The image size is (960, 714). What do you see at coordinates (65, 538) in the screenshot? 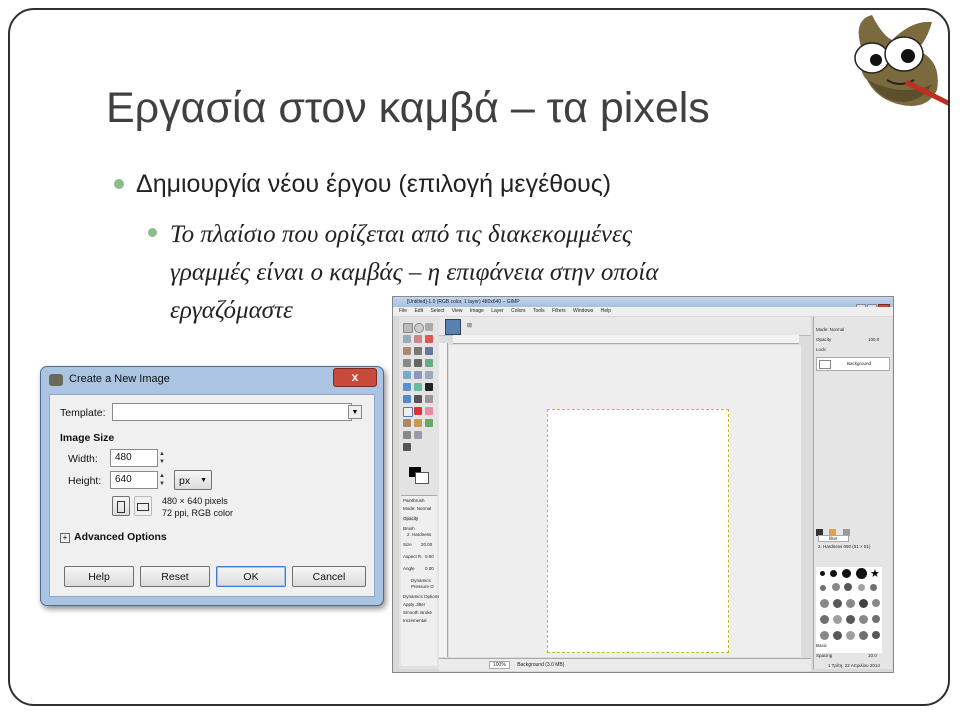
I see `expand-icon: +` at bounding box center [65, 538].